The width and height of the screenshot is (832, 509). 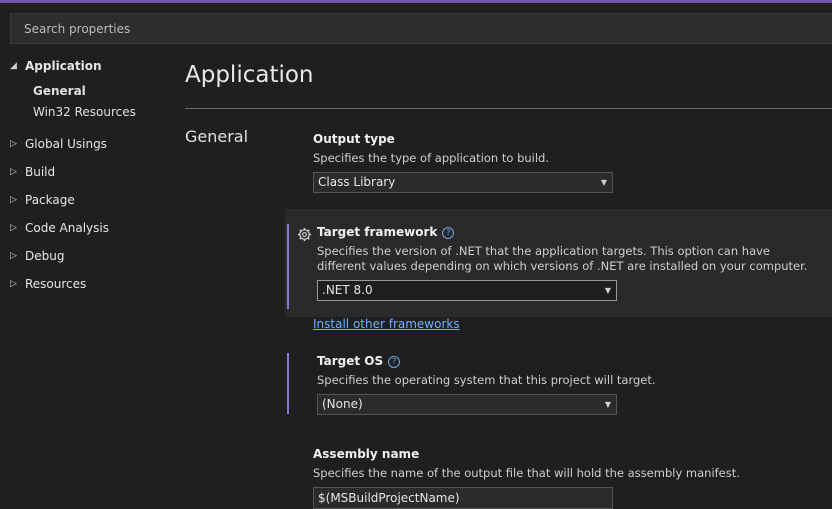 I want to click on page-title: Application, so click(x=249, y=75).